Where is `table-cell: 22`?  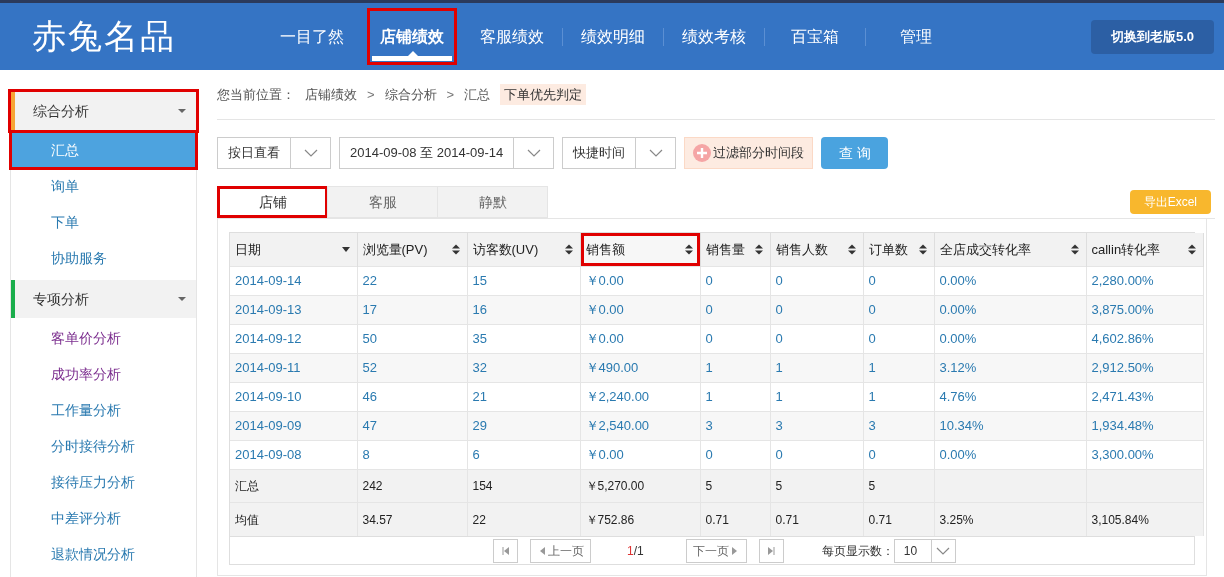
table-cell: 22 is located at coordinates (479, 519).